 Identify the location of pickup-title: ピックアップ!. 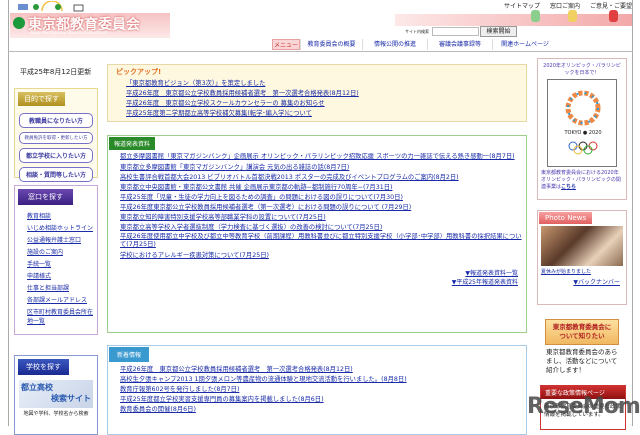
(139, 72).